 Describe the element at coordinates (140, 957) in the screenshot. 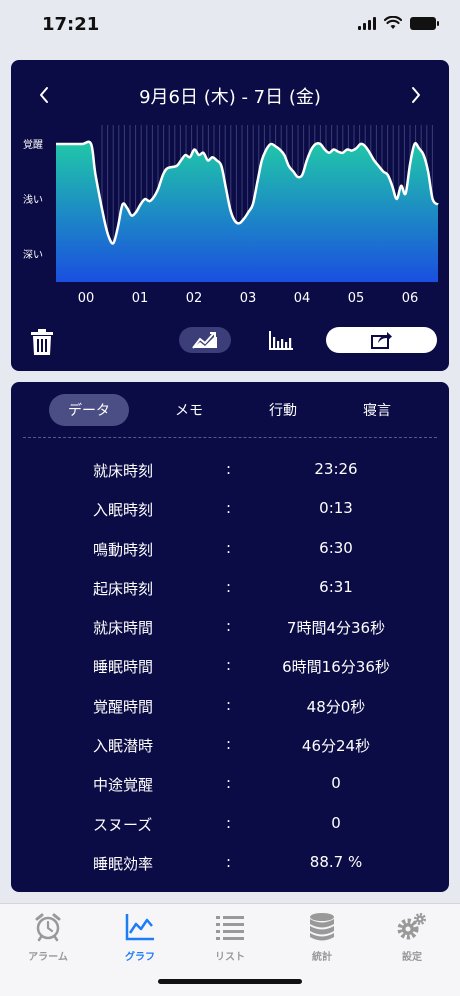

I see `tabbar-label-graph: グラフ` at that location.